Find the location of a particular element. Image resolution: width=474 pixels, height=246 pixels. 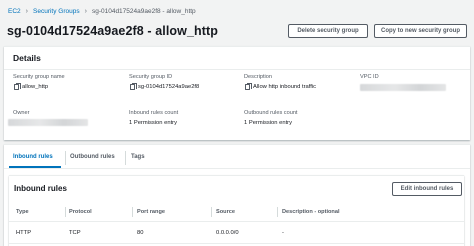

vpc-id-redacted is located at coordinates (403, 87).